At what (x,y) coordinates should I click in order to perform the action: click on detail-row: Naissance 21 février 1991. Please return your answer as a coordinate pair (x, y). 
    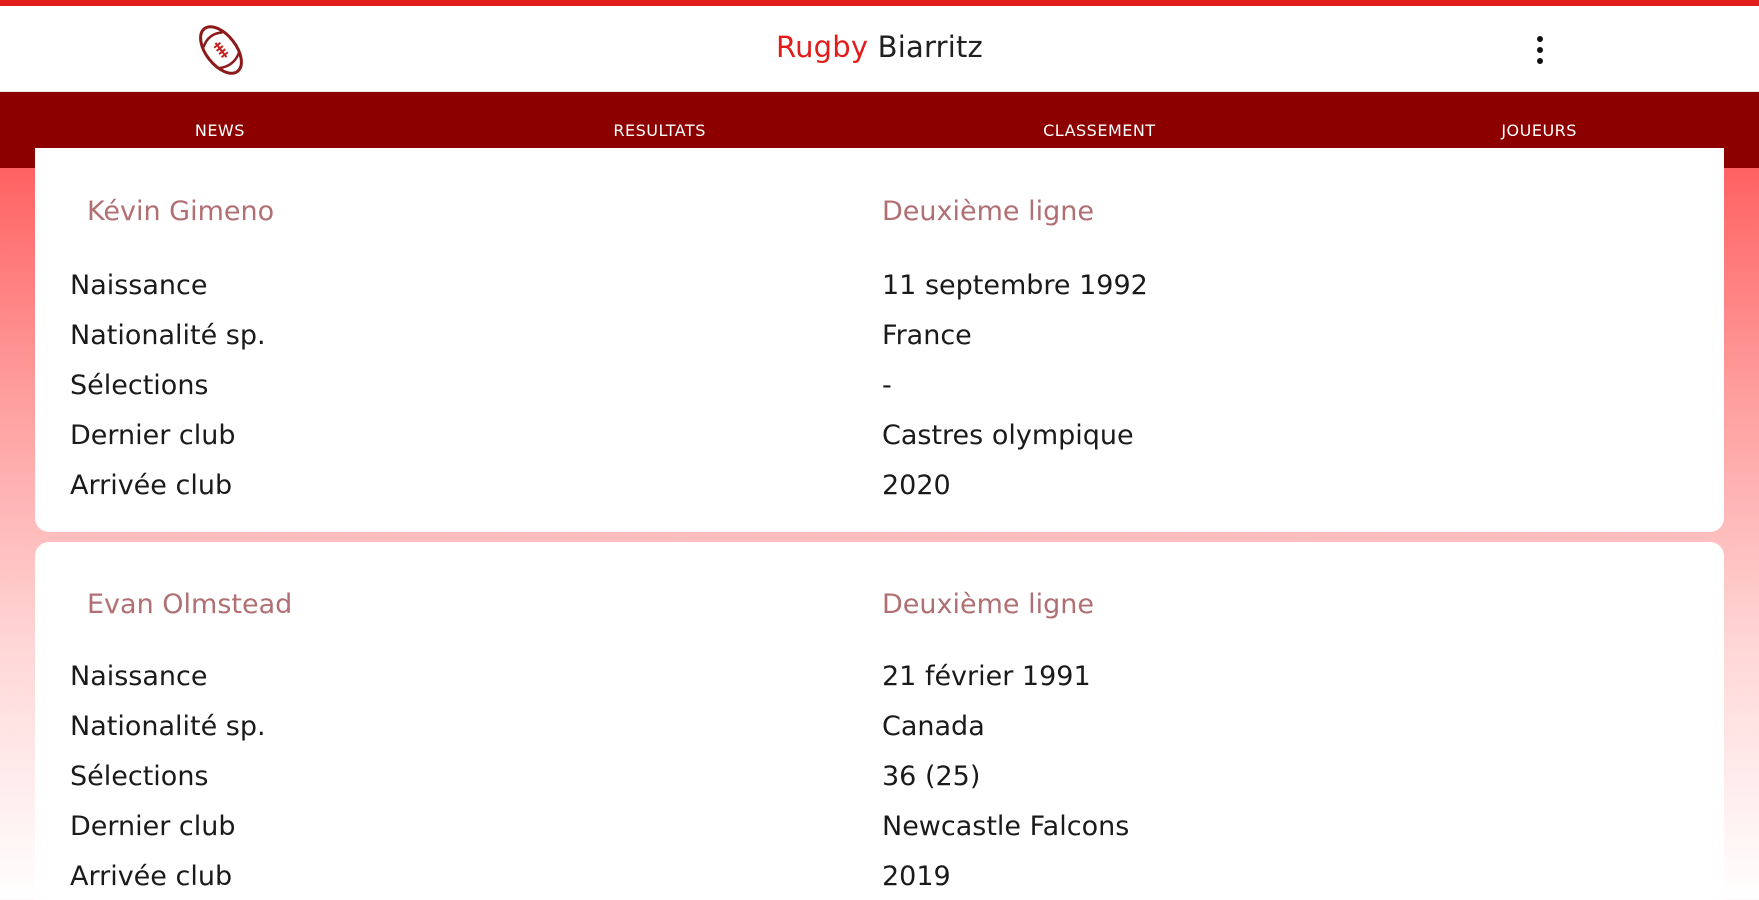
    Looking at the image, I should click on (877, 676).